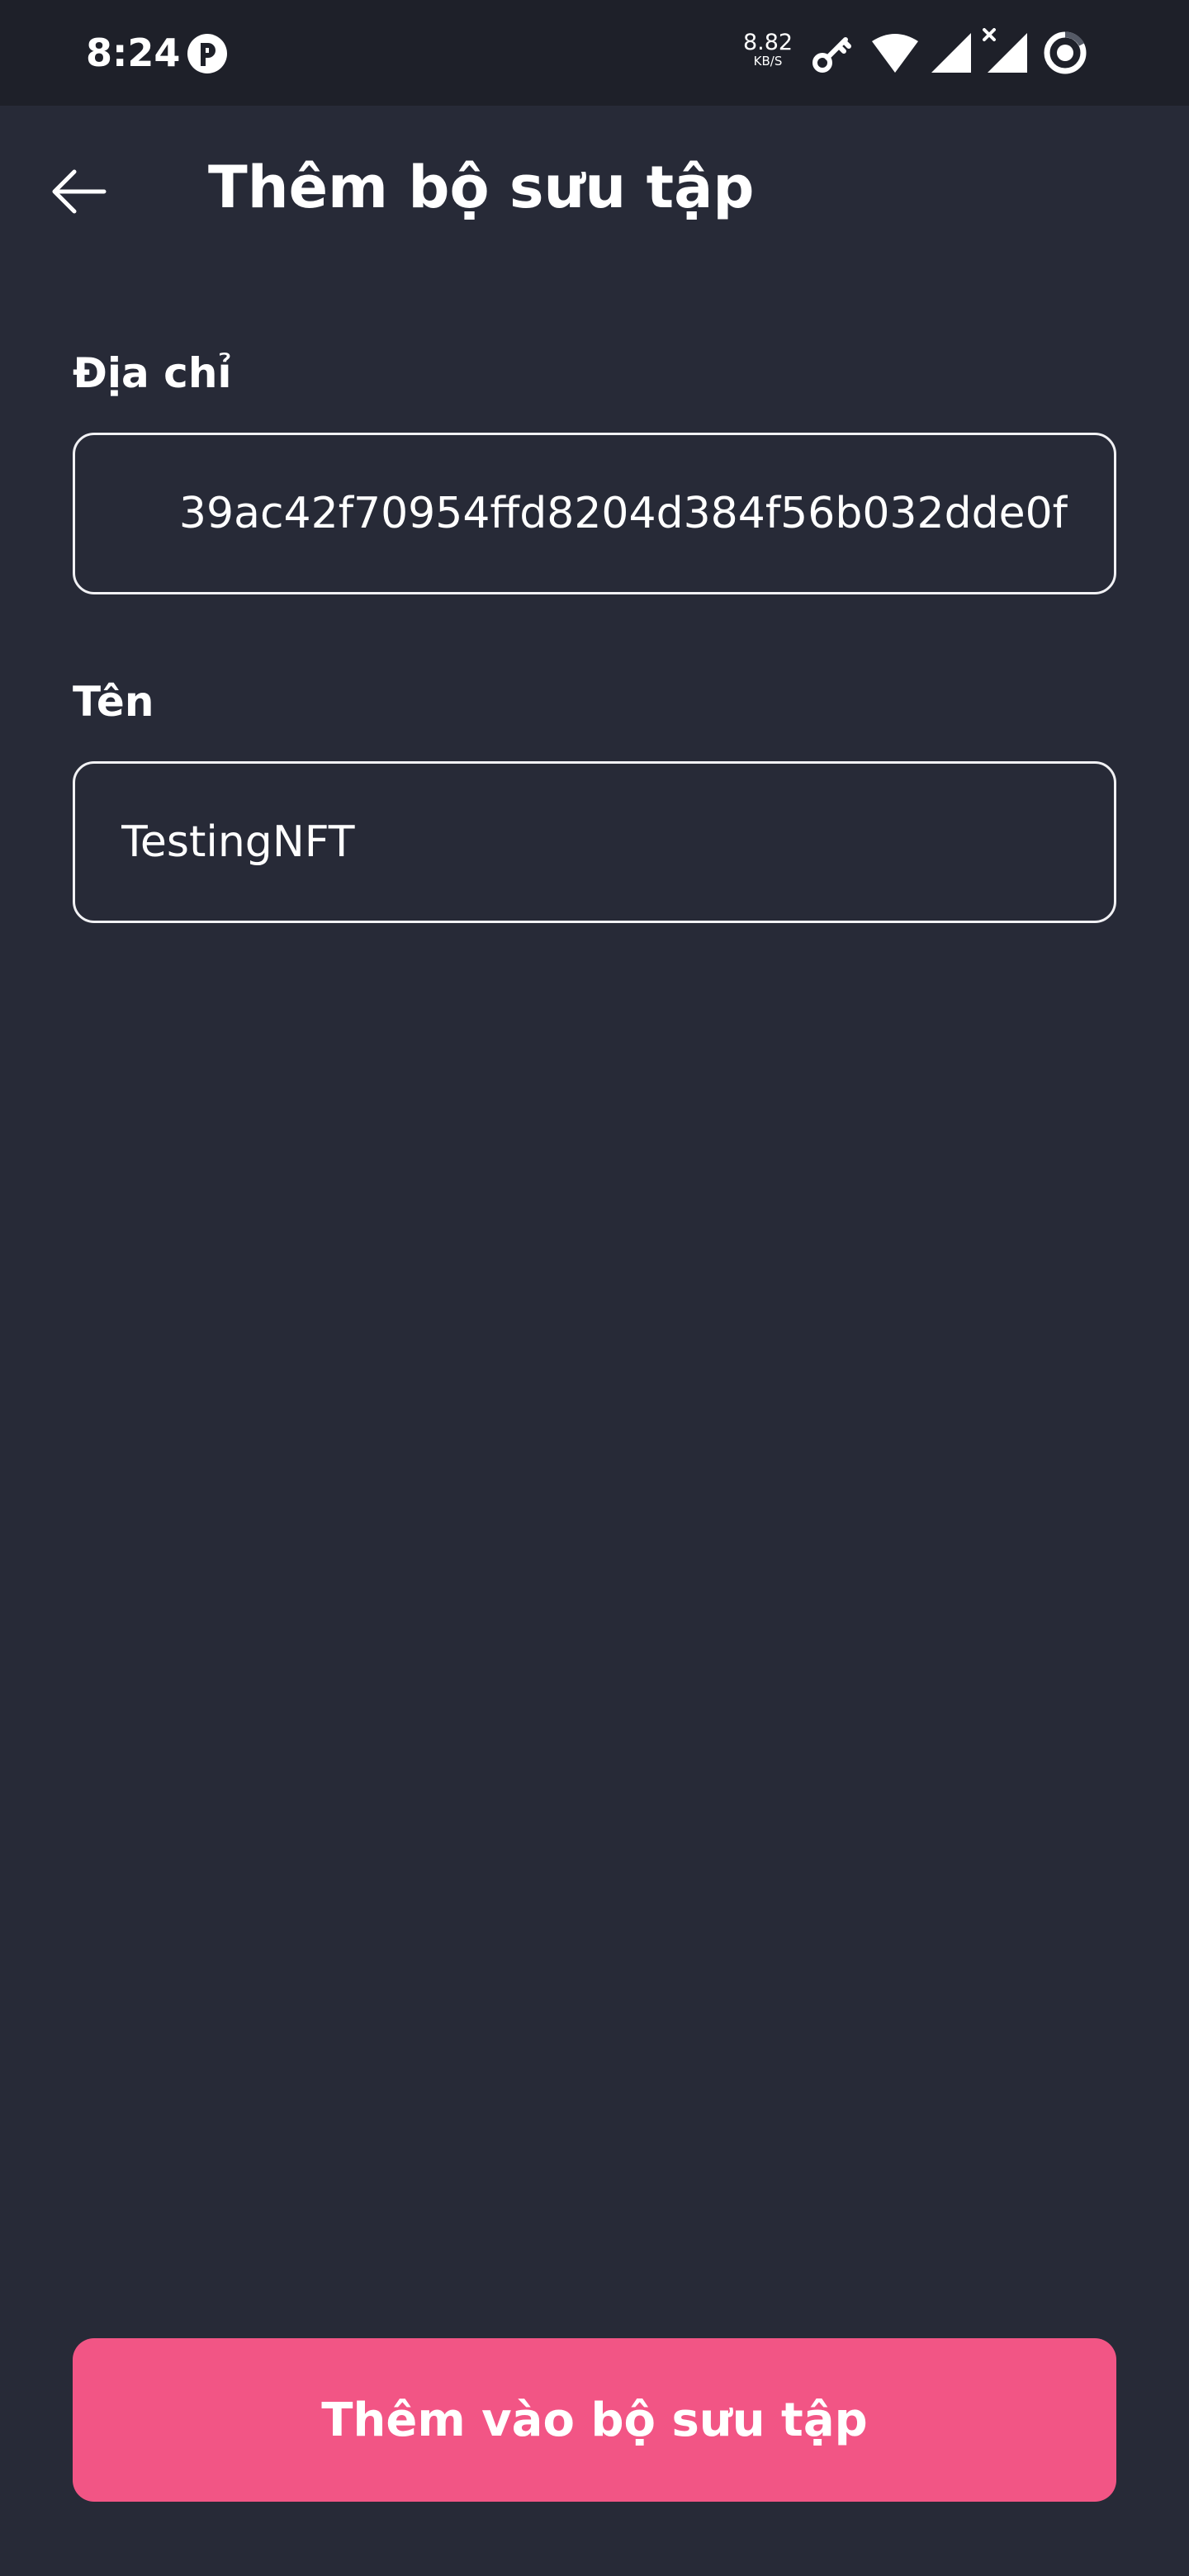  What do you see at coordinates (594, 2420) in the screenshot?
I see `add-to-collection-button: Thêm vào bộ sưu tập` at bounding box center [594, 2420].